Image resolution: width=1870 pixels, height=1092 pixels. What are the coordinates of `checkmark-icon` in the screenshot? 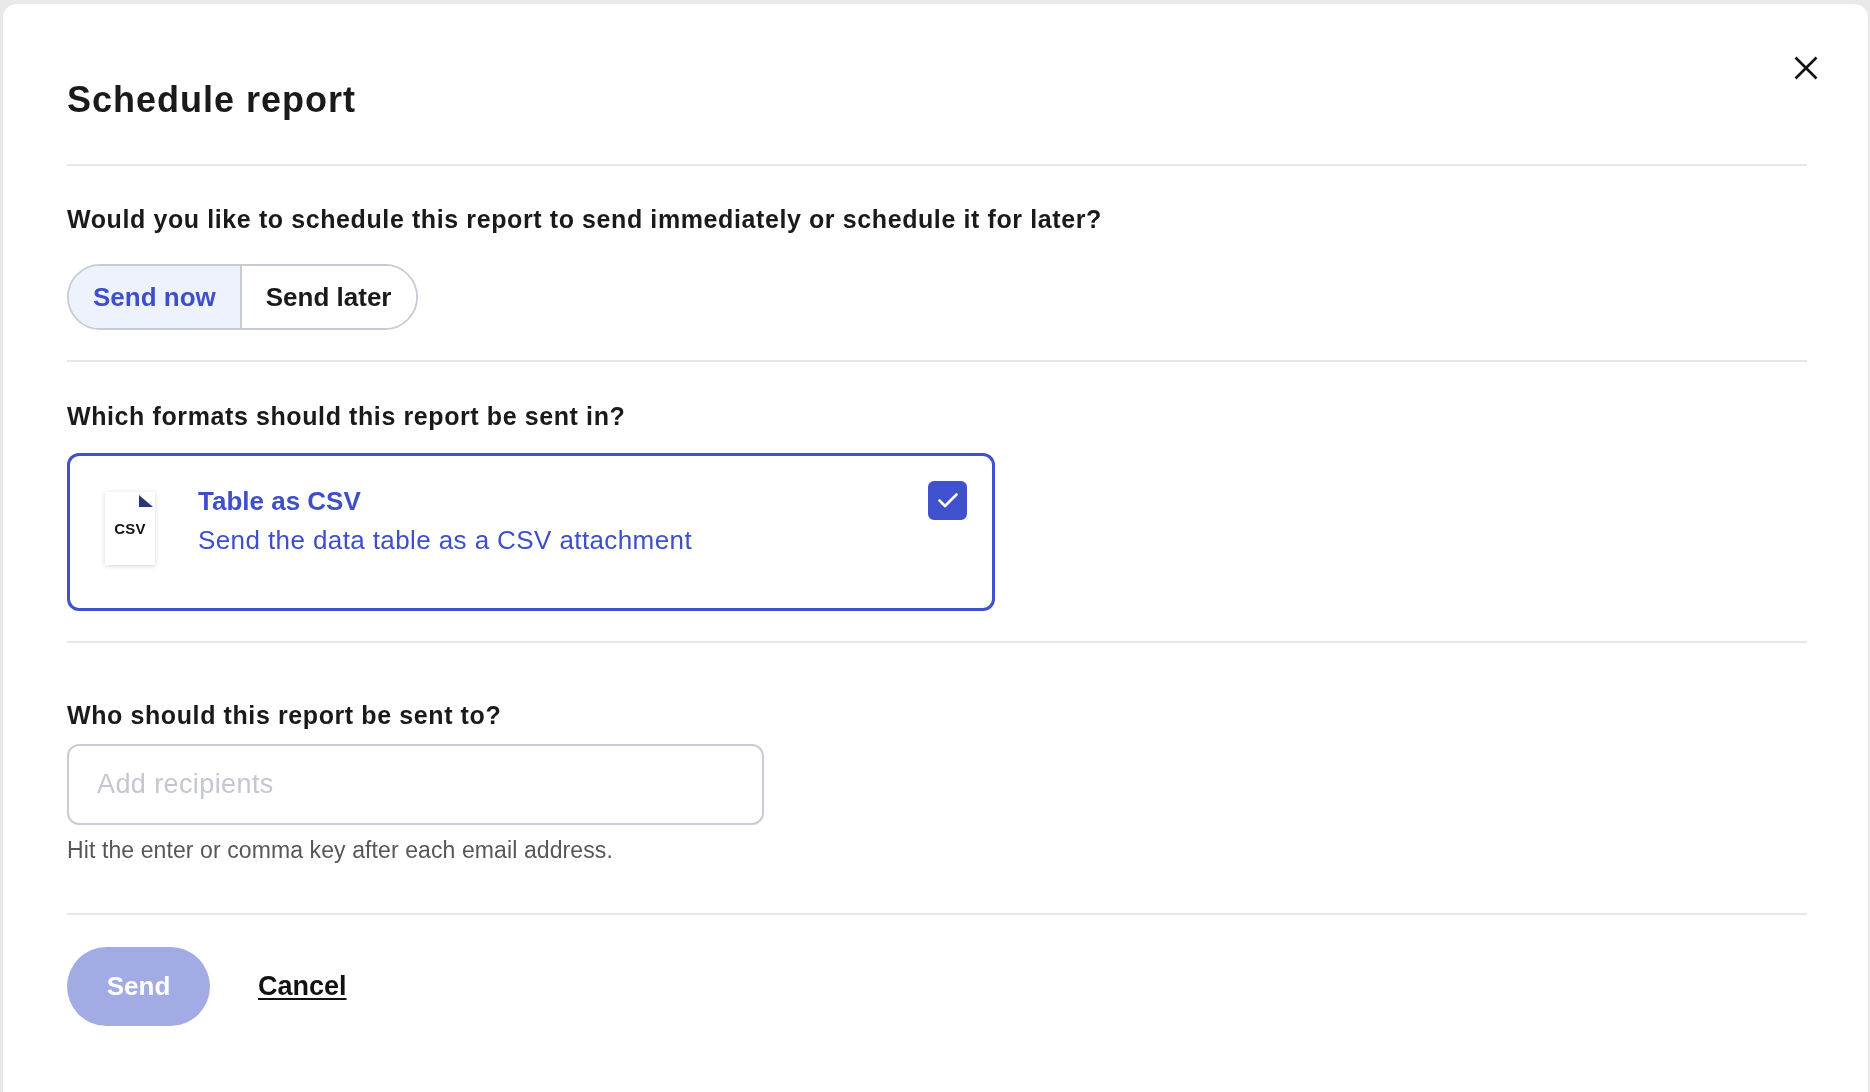 It's located at (947, 500).